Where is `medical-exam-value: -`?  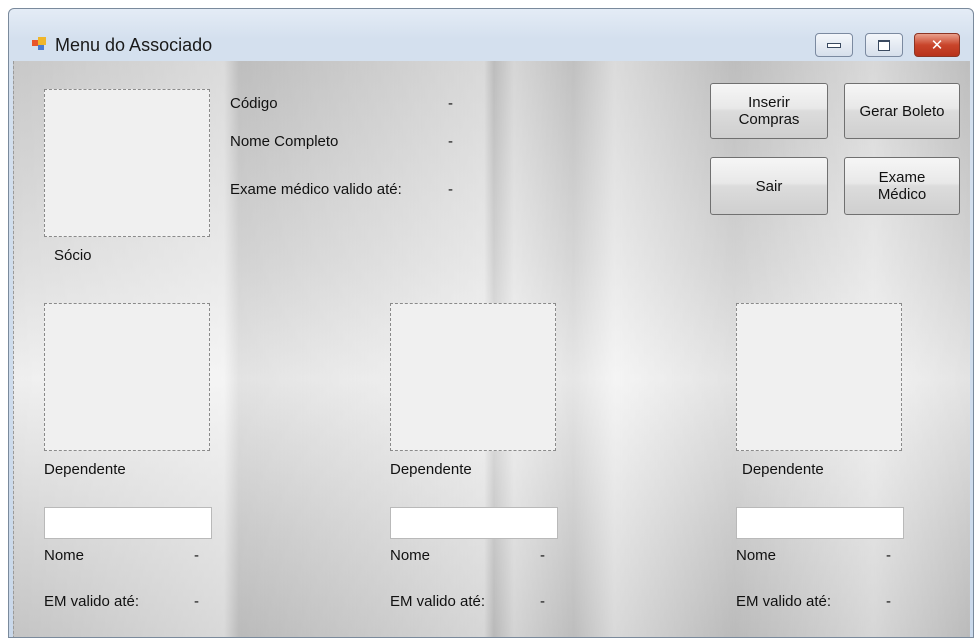 medical-exam-value: - is located at coordinates (450, 189).